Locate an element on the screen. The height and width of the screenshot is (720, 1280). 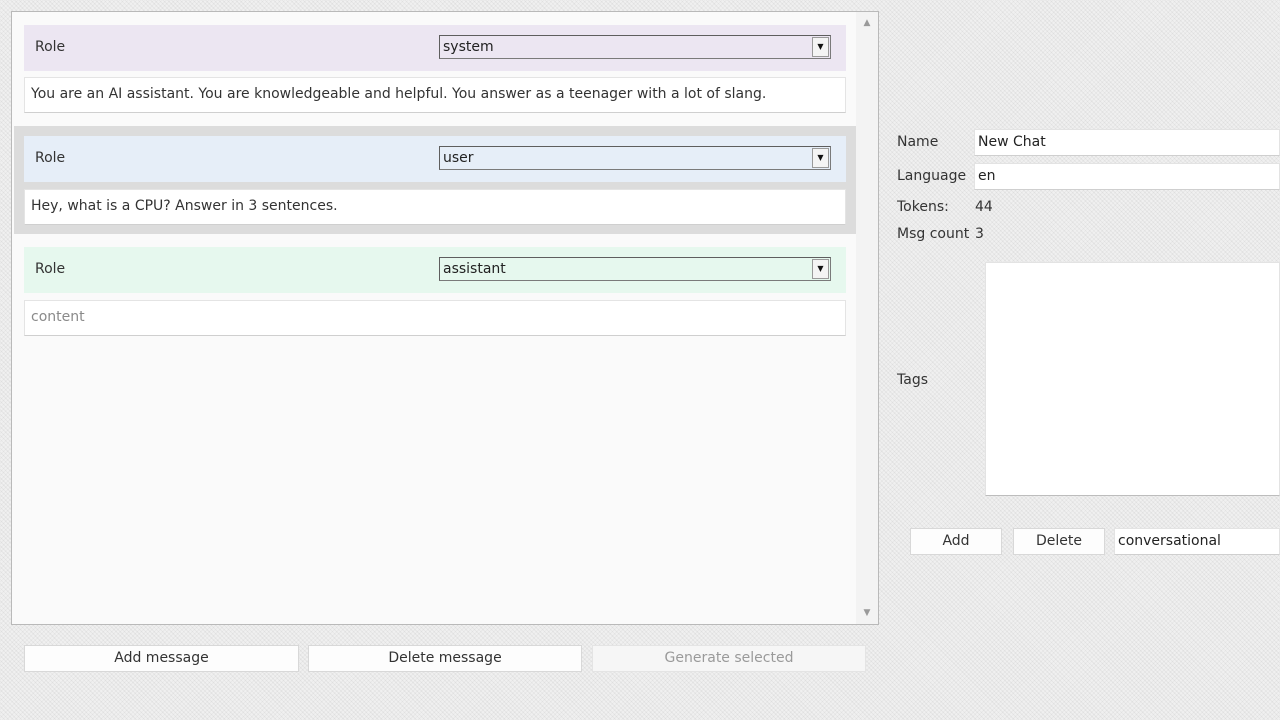
role-select-value: user is located at coordinates (458, 158).